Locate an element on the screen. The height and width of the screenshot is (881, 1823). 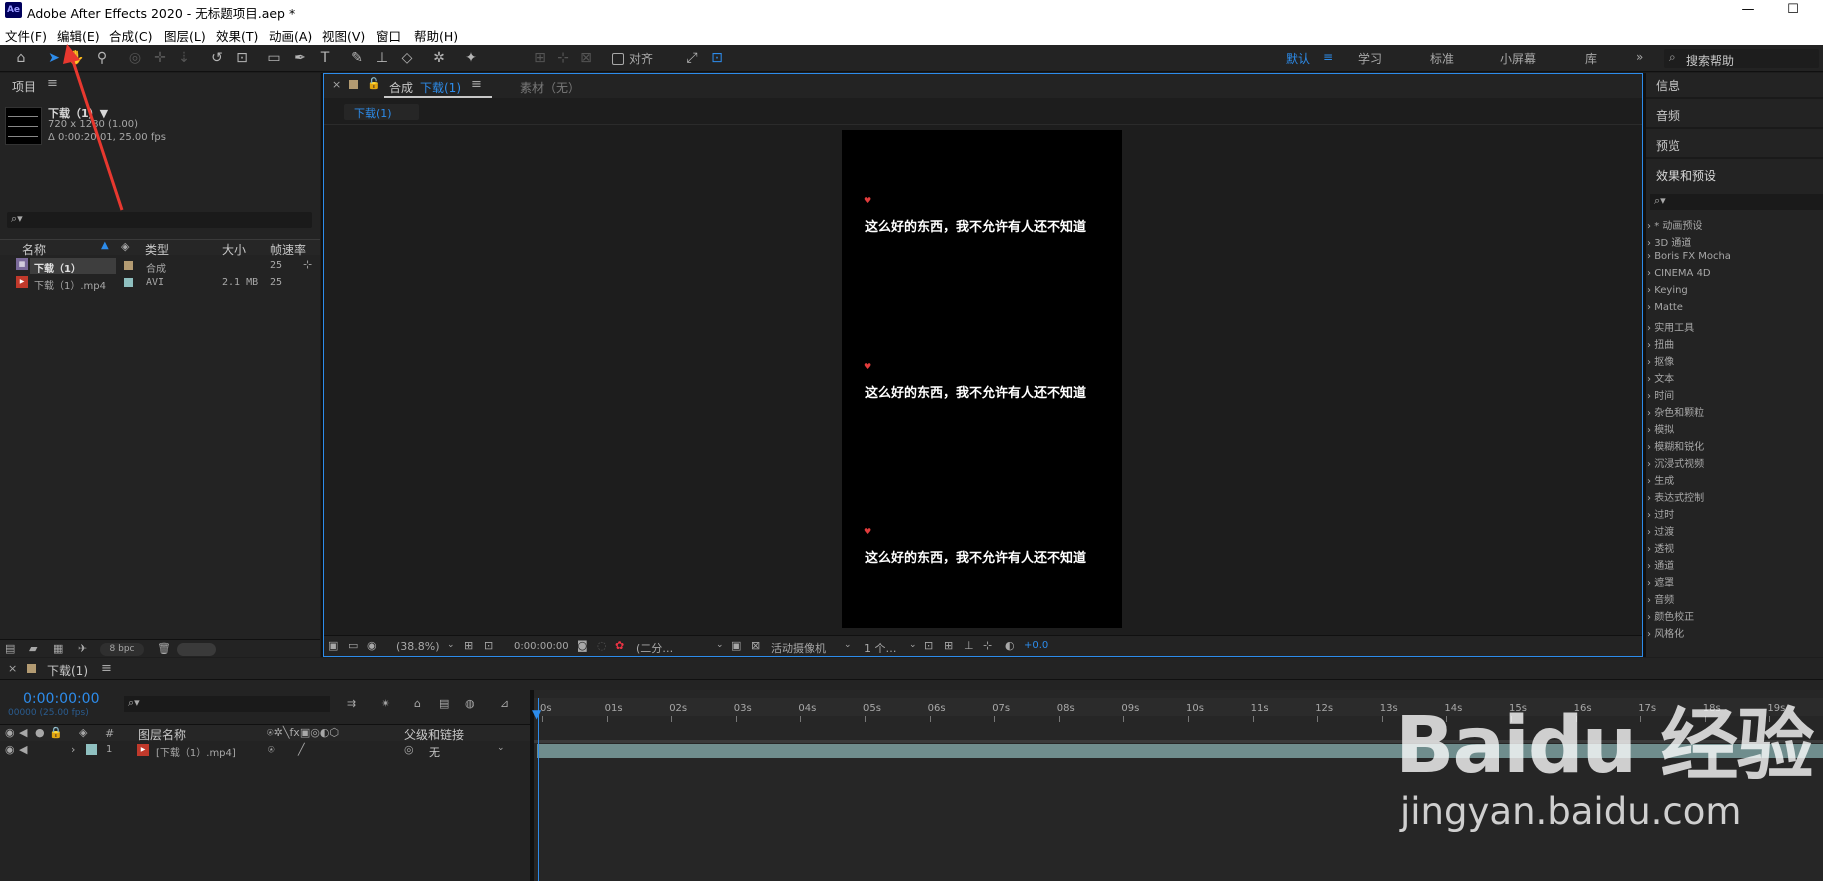
column-name: 名称 is located at coordinates (34, 249).